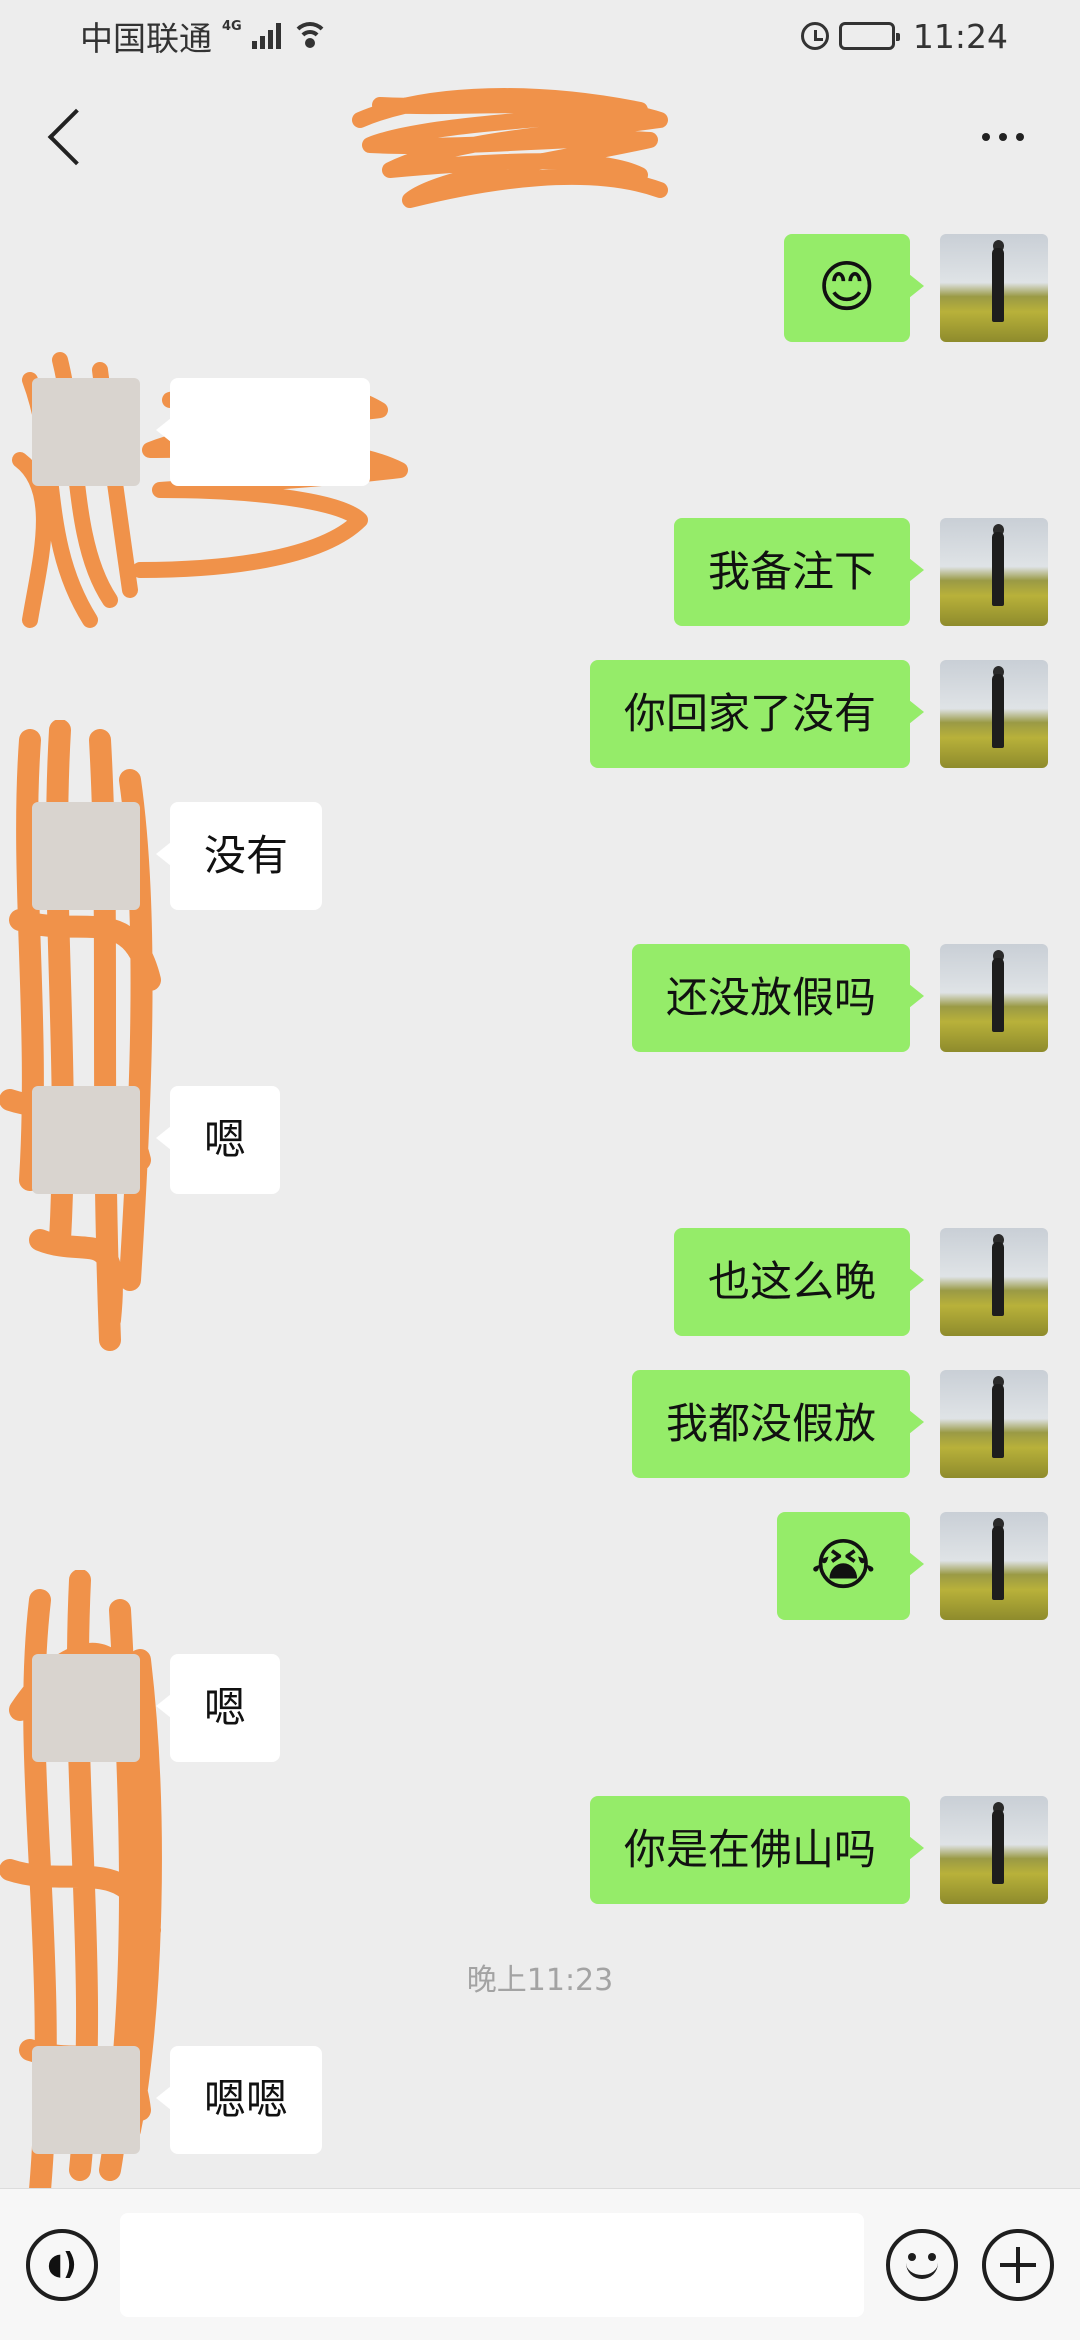 This screenshot has width=1080, height=2340. What do you see at coordinates (749, 713) in the screenshot?
I see `message-text: 你回家了没有` at bounding box center [749, 713].